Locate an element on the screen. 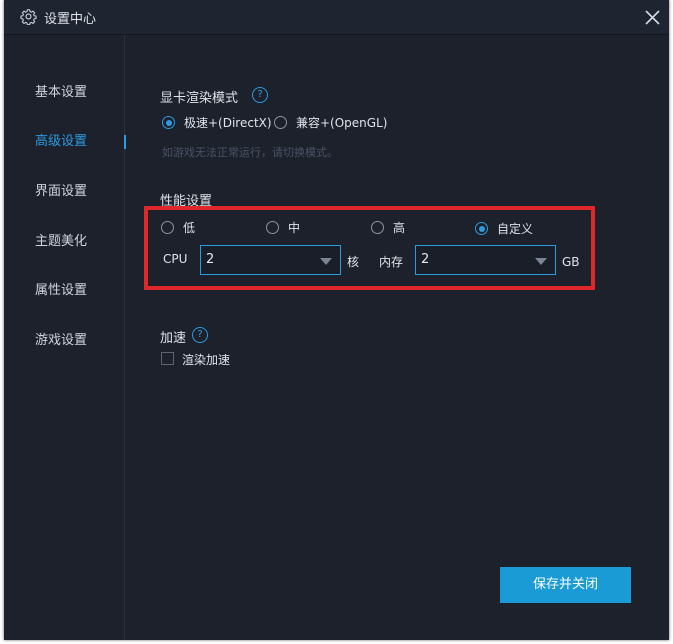 This screenshot has height=644, width=673. memory-select: 2 is located at coordinates (485, 260).